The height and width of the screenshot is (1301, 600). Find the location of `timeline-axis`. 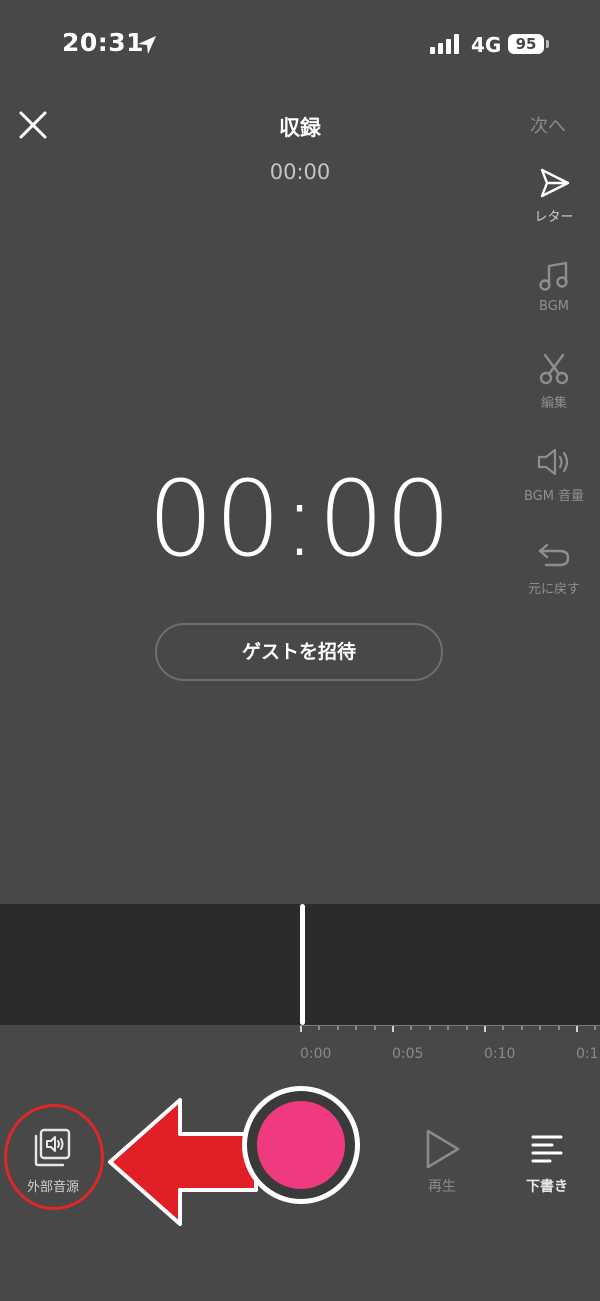

timeline-axis is located at coordinates (450, 1025).